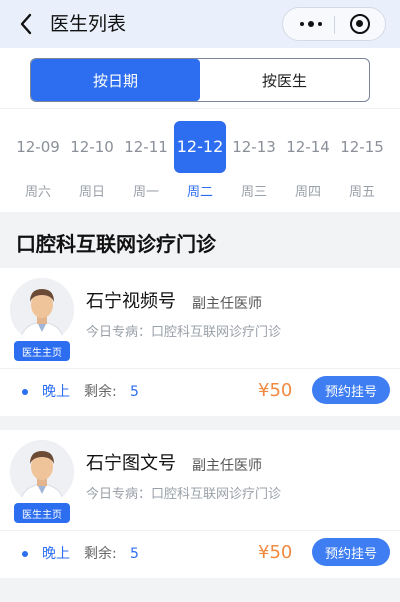 This screenshot has height=602, width=400. I want to click on weekday-label: 周日, so click(91, 192).